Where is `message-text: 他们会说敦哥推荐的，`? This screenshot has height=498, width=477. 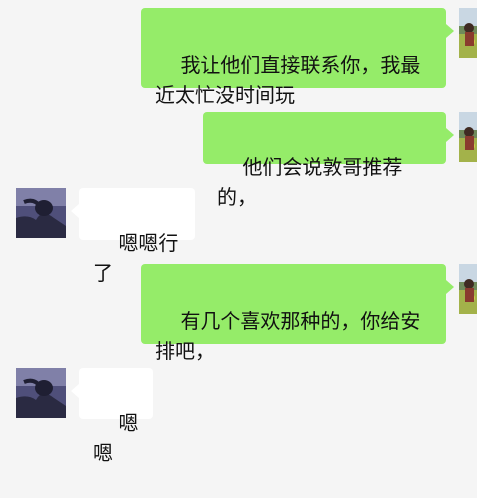 message-text: 他们会说敦哥推荐的， is located at coordinates (310, 182).